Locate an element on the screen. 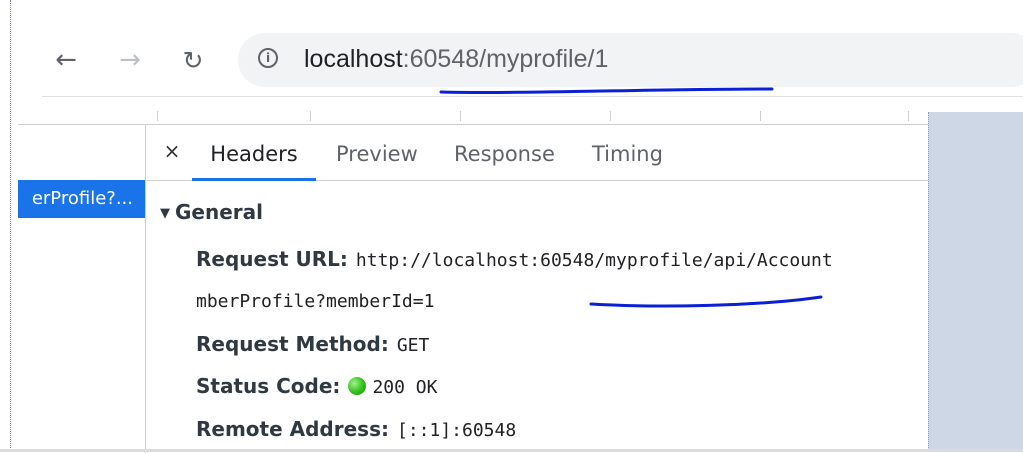  url-path: :60548/myprofile/1 is located at coordinates (505, 59).